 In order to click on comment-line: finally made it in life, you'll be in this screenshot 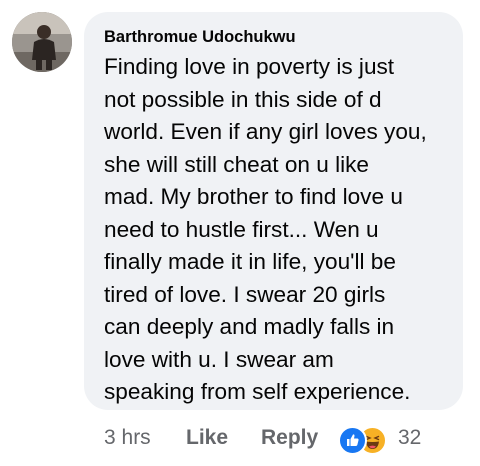, I will do `click(250, 261)`.